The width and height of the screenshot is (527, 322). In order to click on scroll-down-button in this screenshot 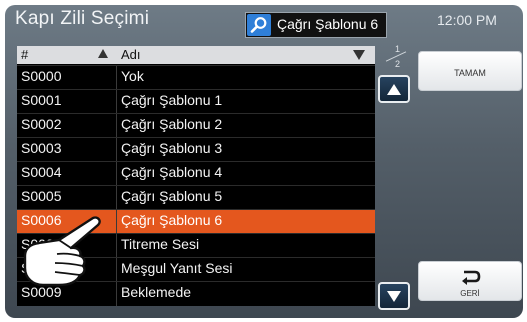, I will do `click(394, 296)`.